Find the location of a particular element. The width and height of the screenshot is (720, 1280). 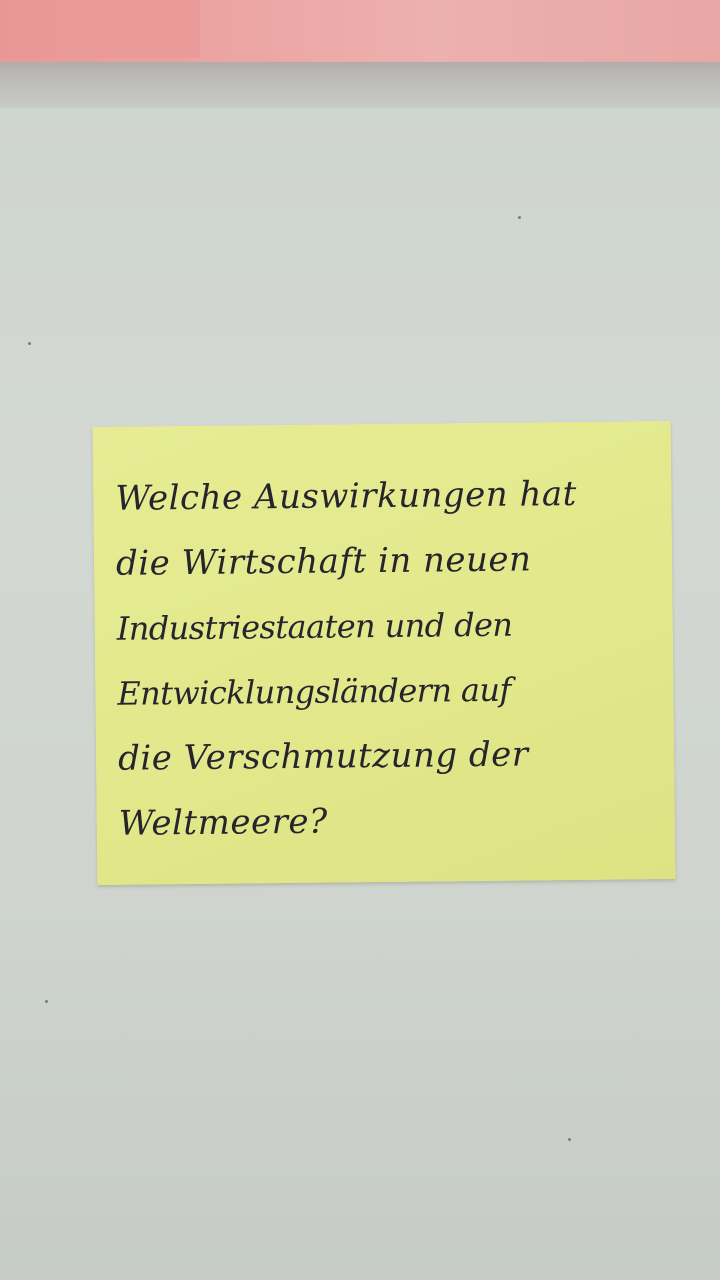

note-line-3: Industriestaaten und den is located at coordinates (314, 626).